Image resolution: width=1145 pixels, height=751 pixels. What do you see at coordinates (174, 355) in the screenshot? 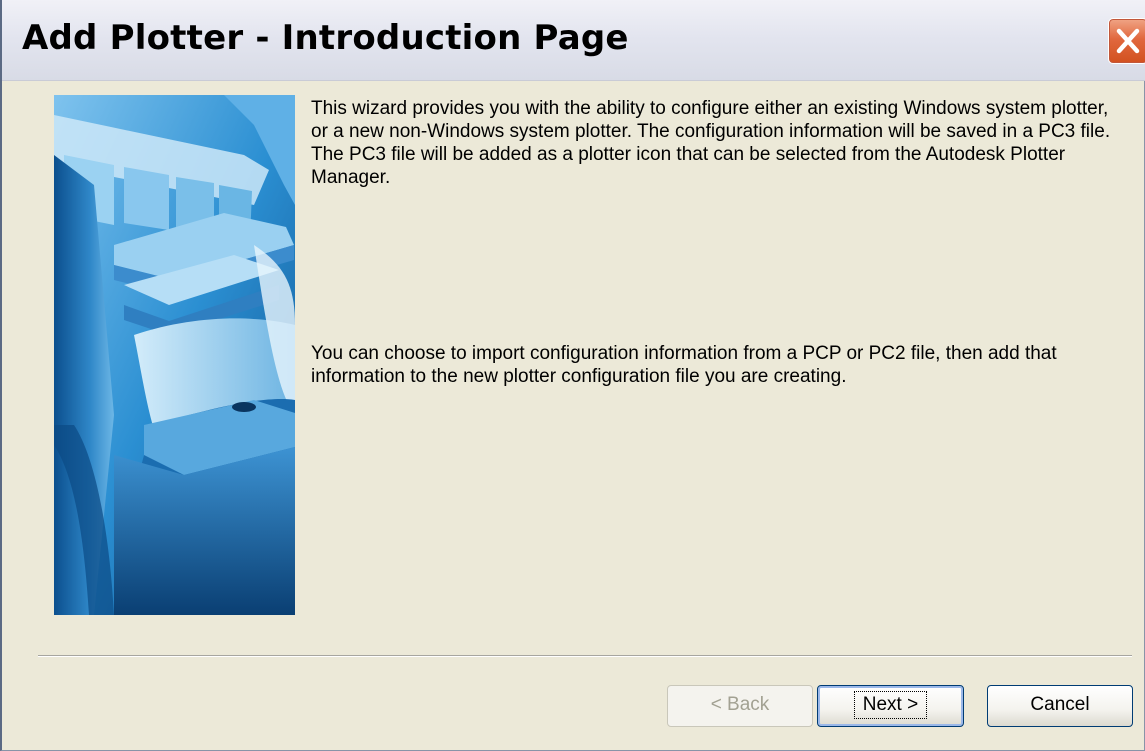
I see `plotter-illustration` at bounding box center [174, 355].